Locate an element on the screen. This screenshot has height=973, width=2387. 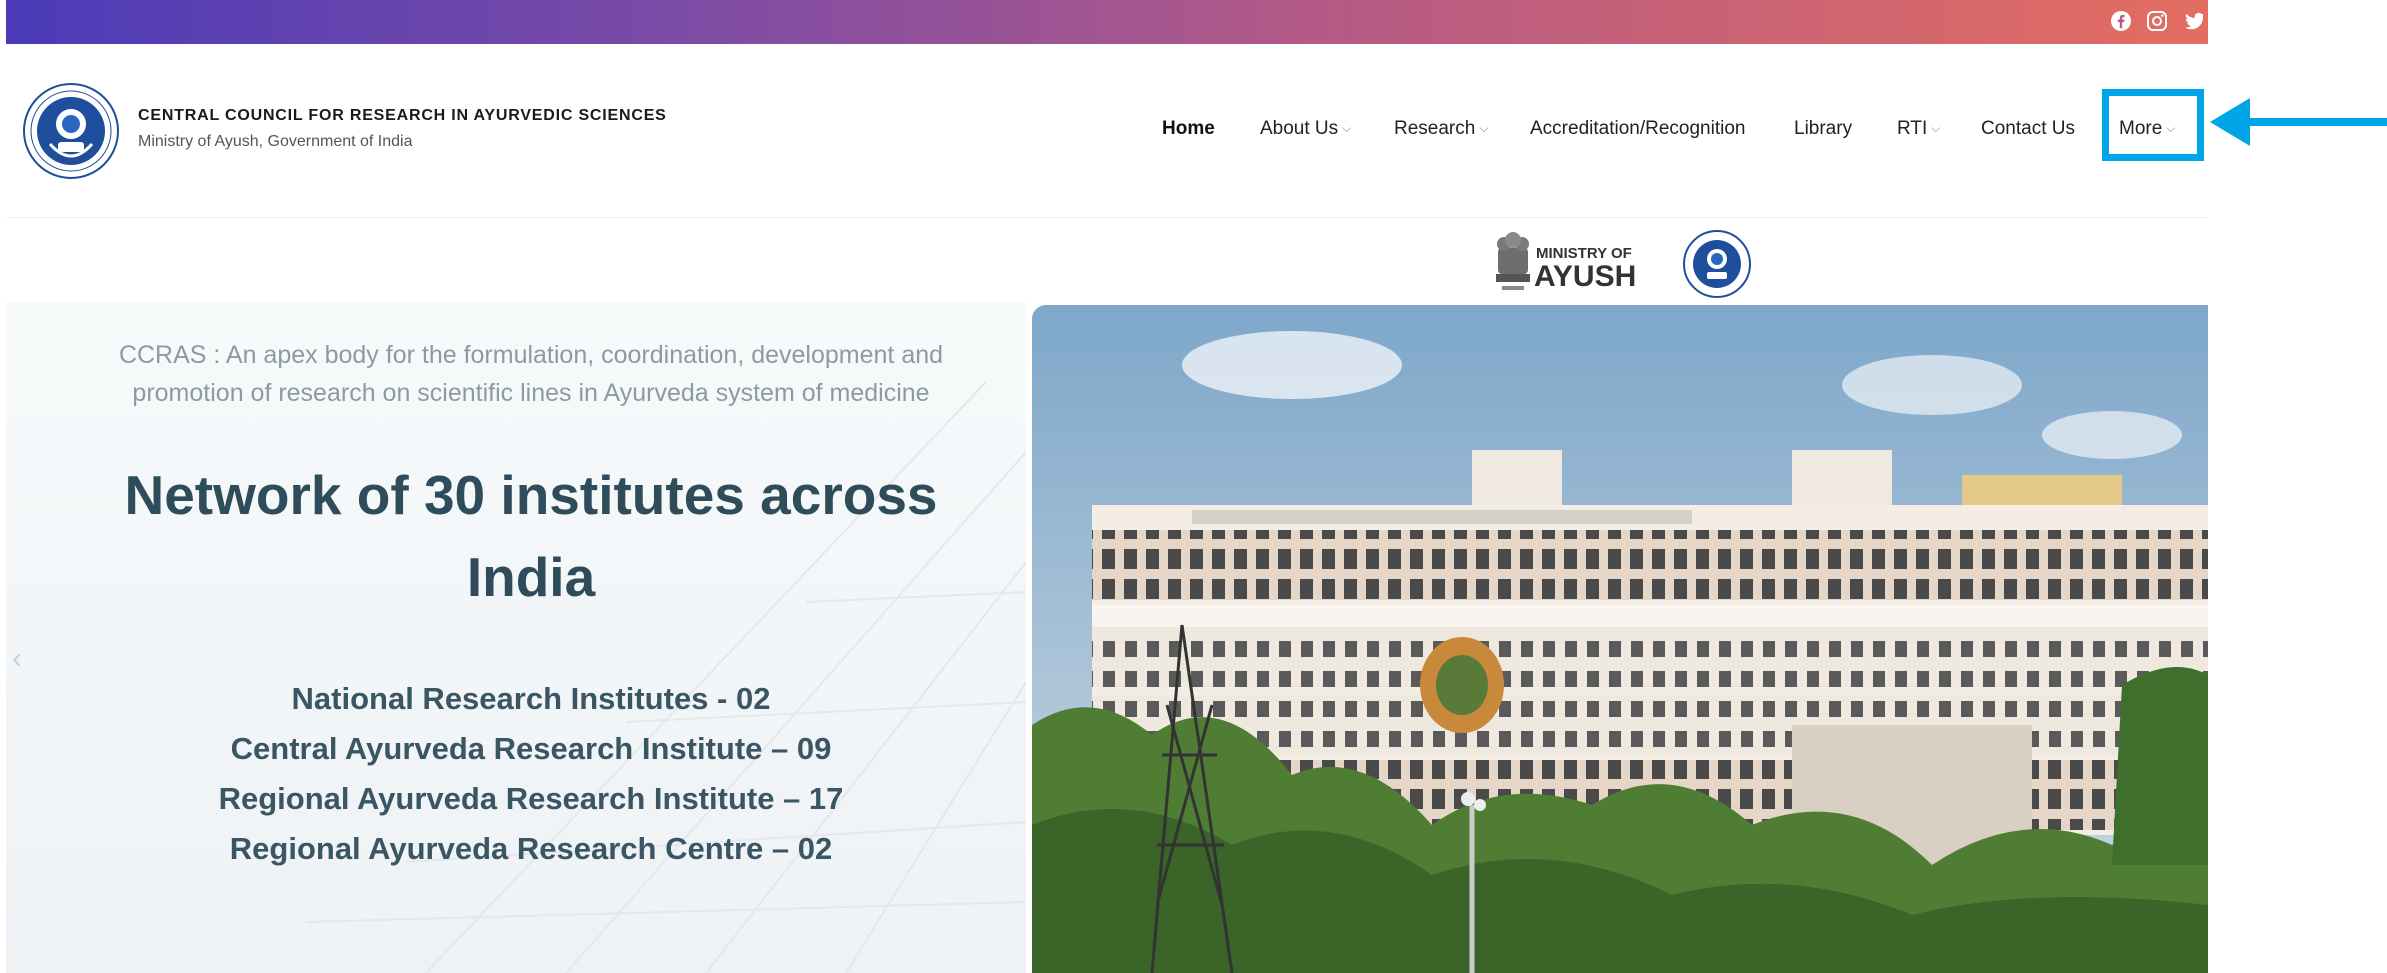
twitter-icon is located at coordinates (2193, 21).